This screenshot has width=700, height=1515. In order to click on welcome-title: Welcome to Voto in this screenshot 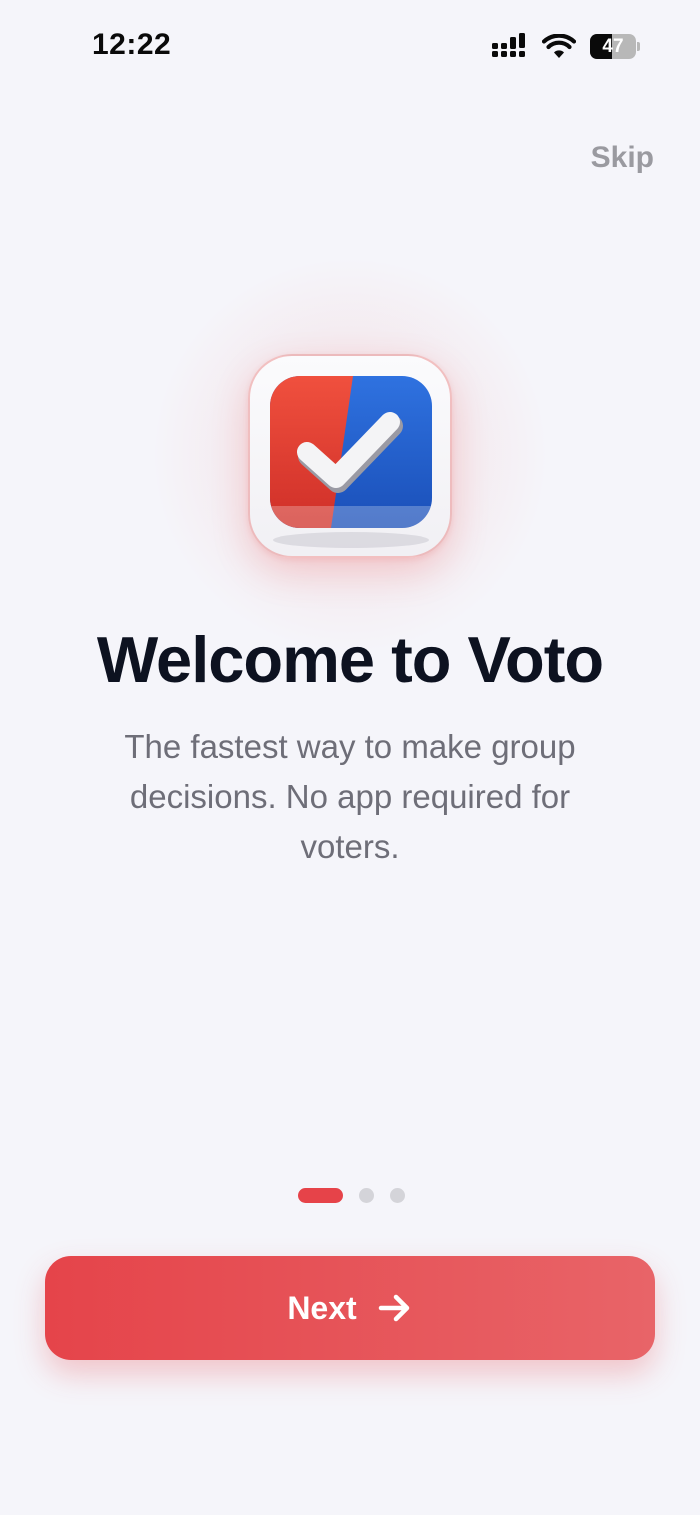, I will do `click(350, 659)`.